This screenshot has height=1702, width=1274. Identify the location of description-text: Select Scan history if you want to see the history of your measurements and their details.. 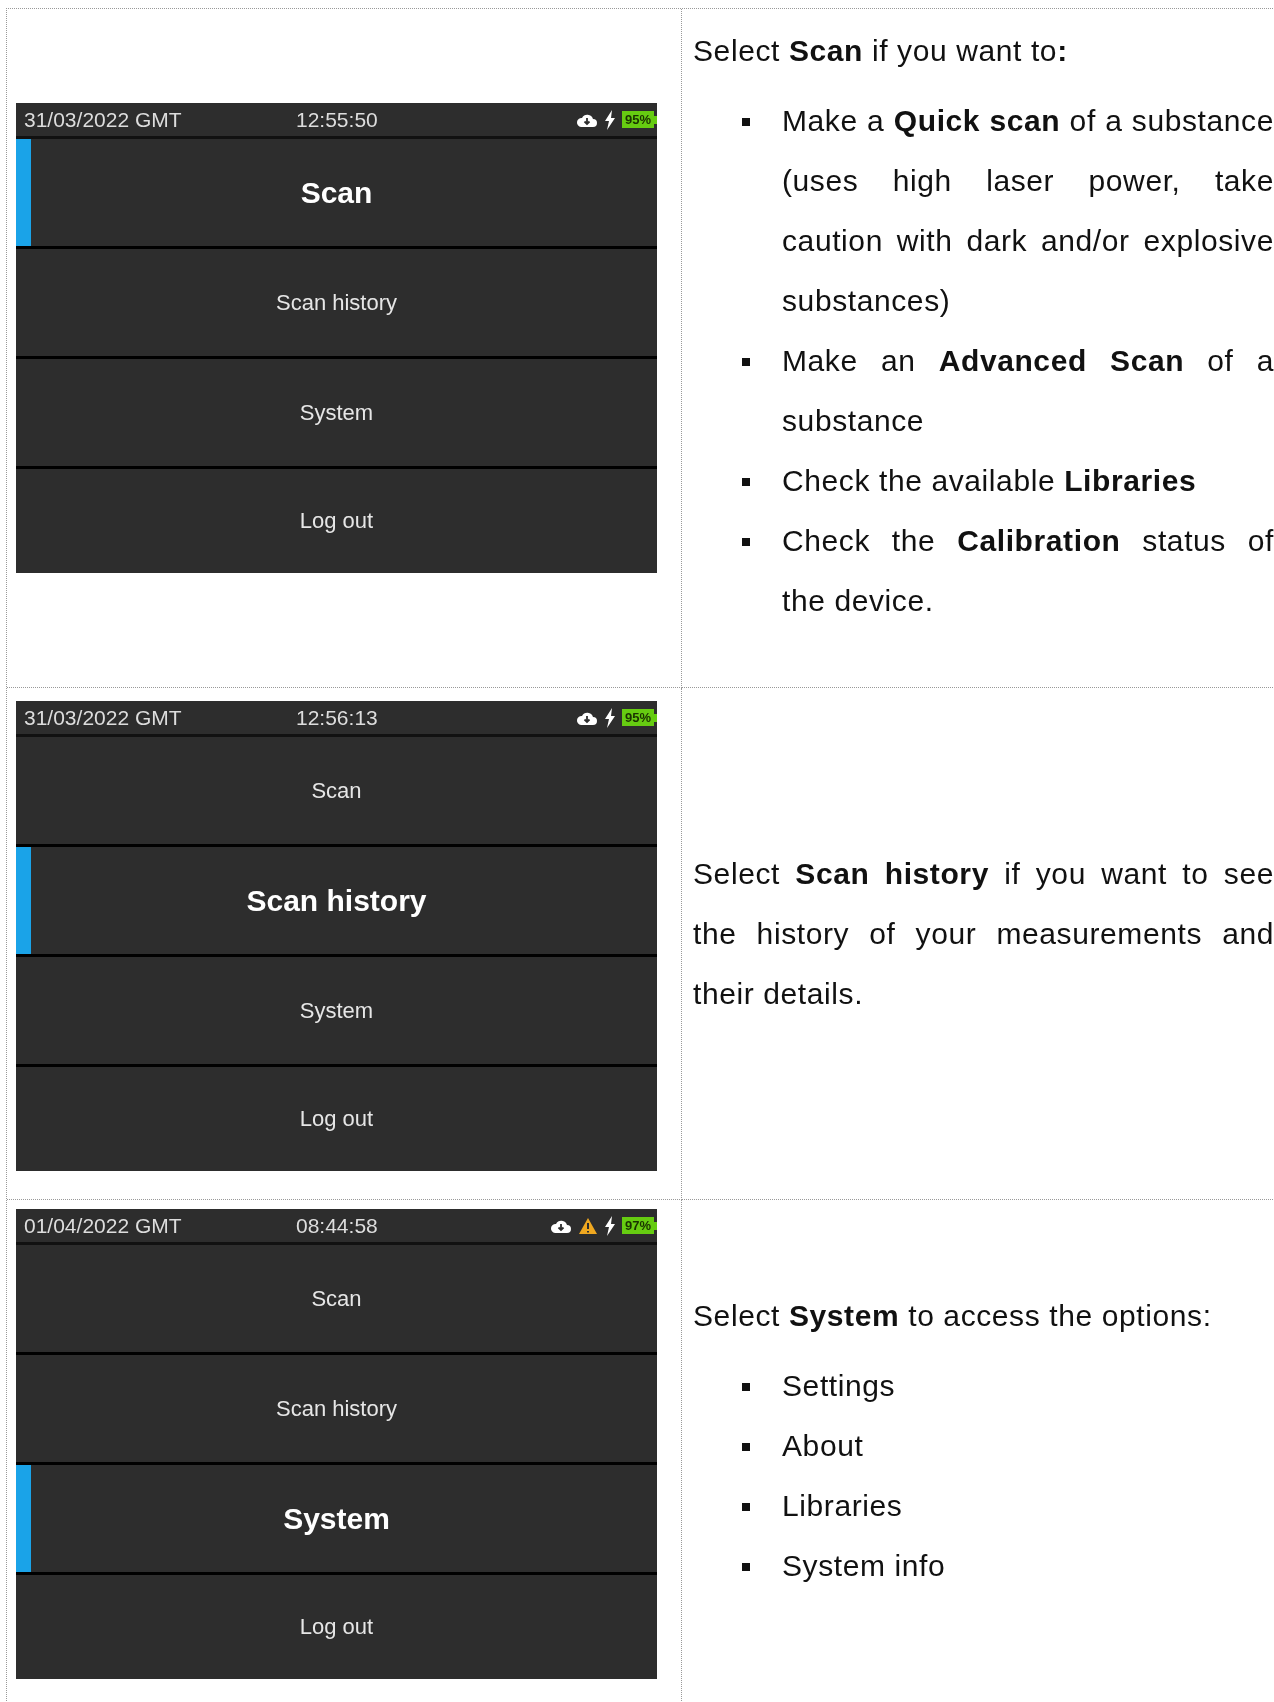
(983, 933).